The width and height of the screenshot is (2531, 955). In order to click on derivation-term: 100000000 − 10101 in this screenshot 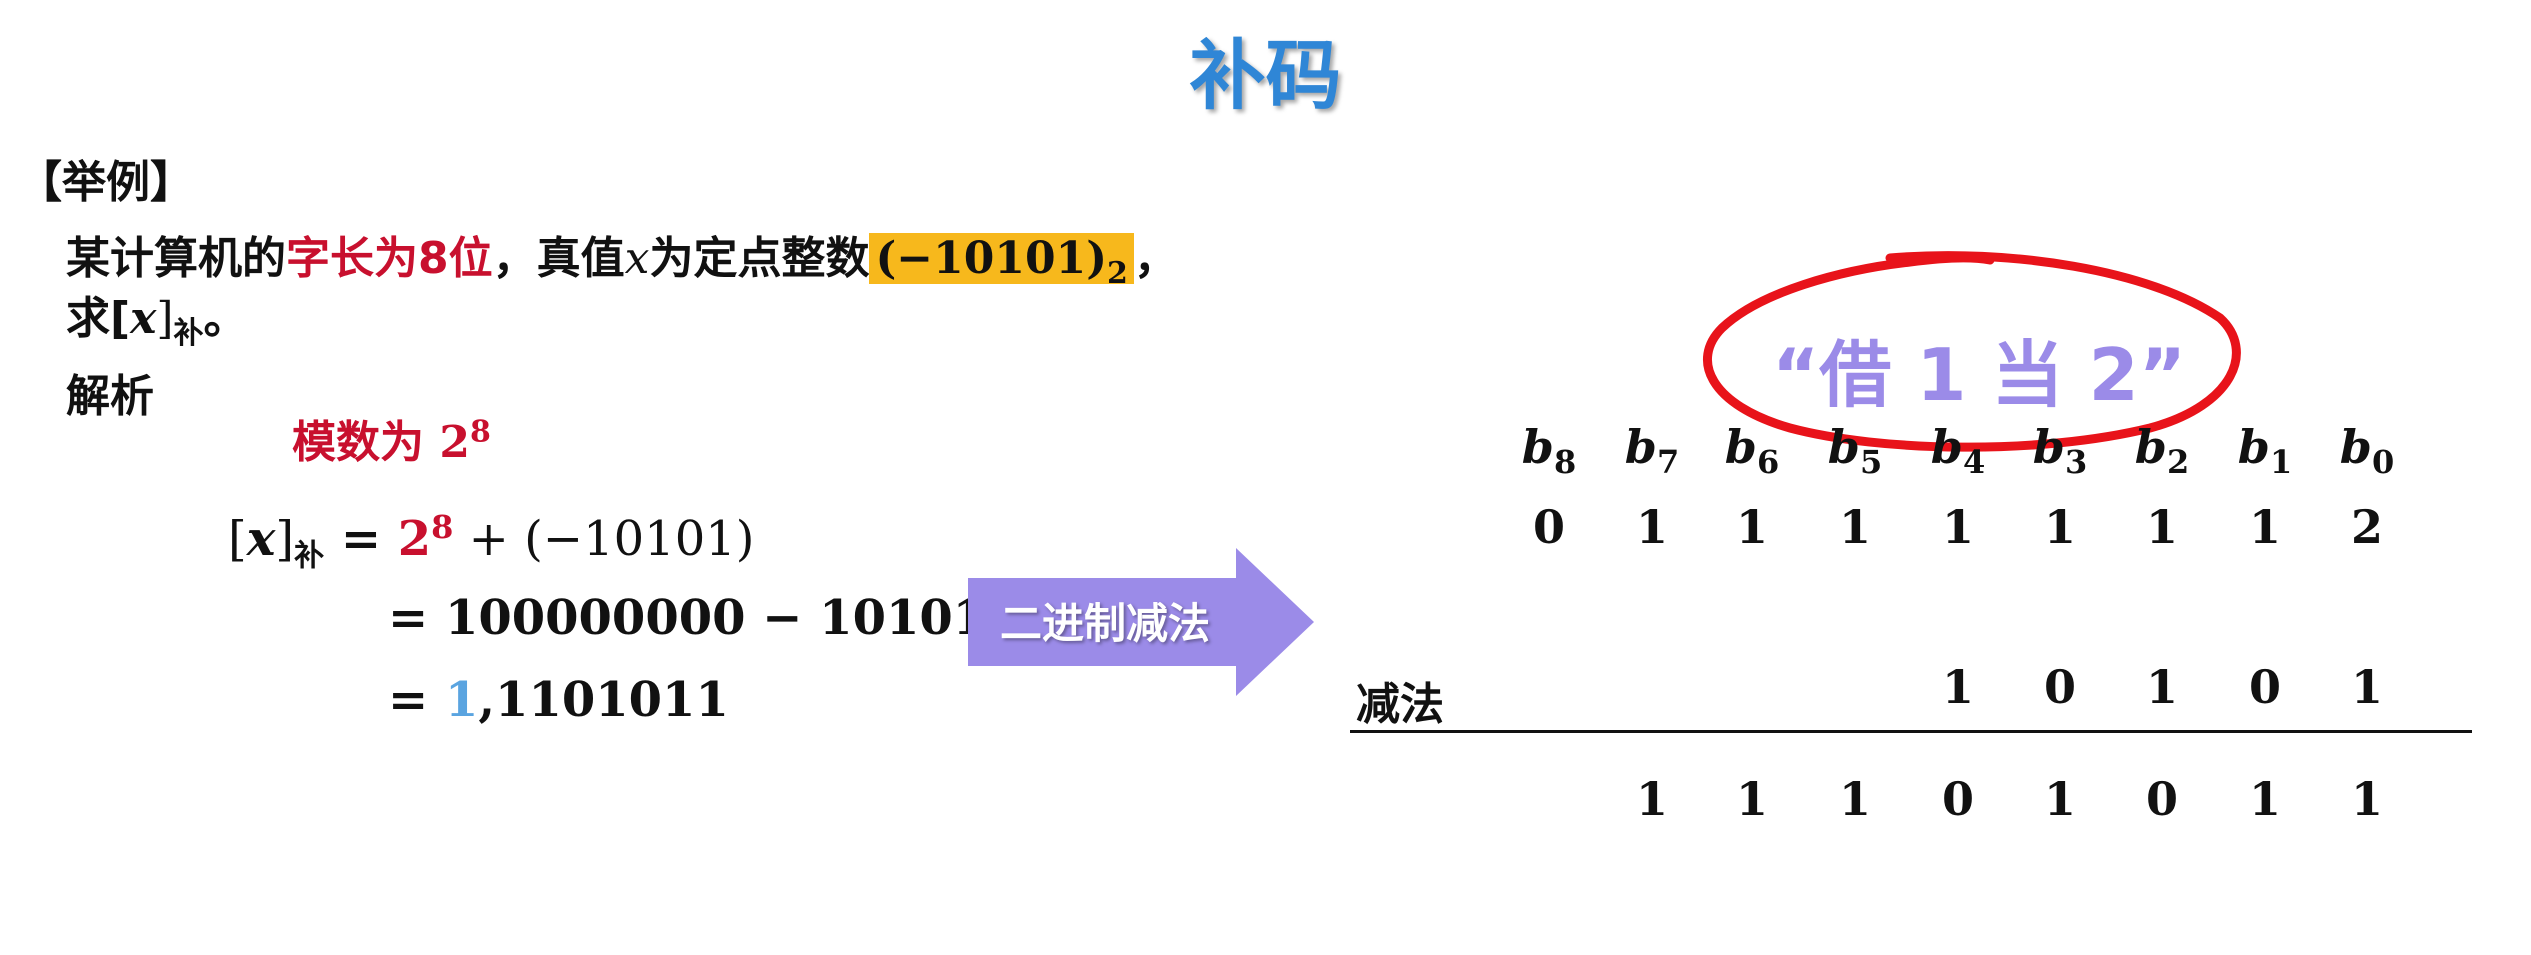, I will do `click(715, 618)`.